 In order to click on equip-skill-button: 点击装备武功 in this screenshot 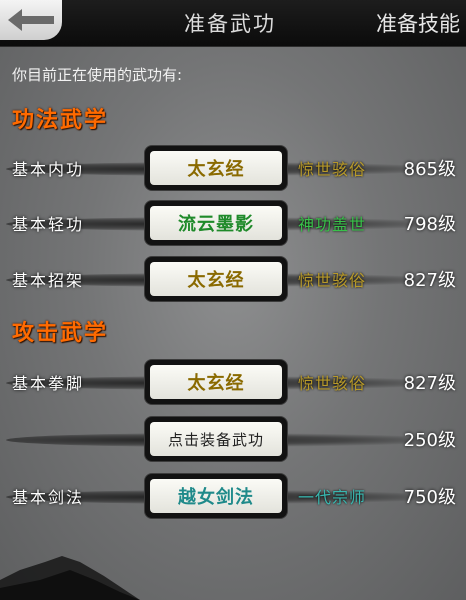, I will do `click(216, 439)`.